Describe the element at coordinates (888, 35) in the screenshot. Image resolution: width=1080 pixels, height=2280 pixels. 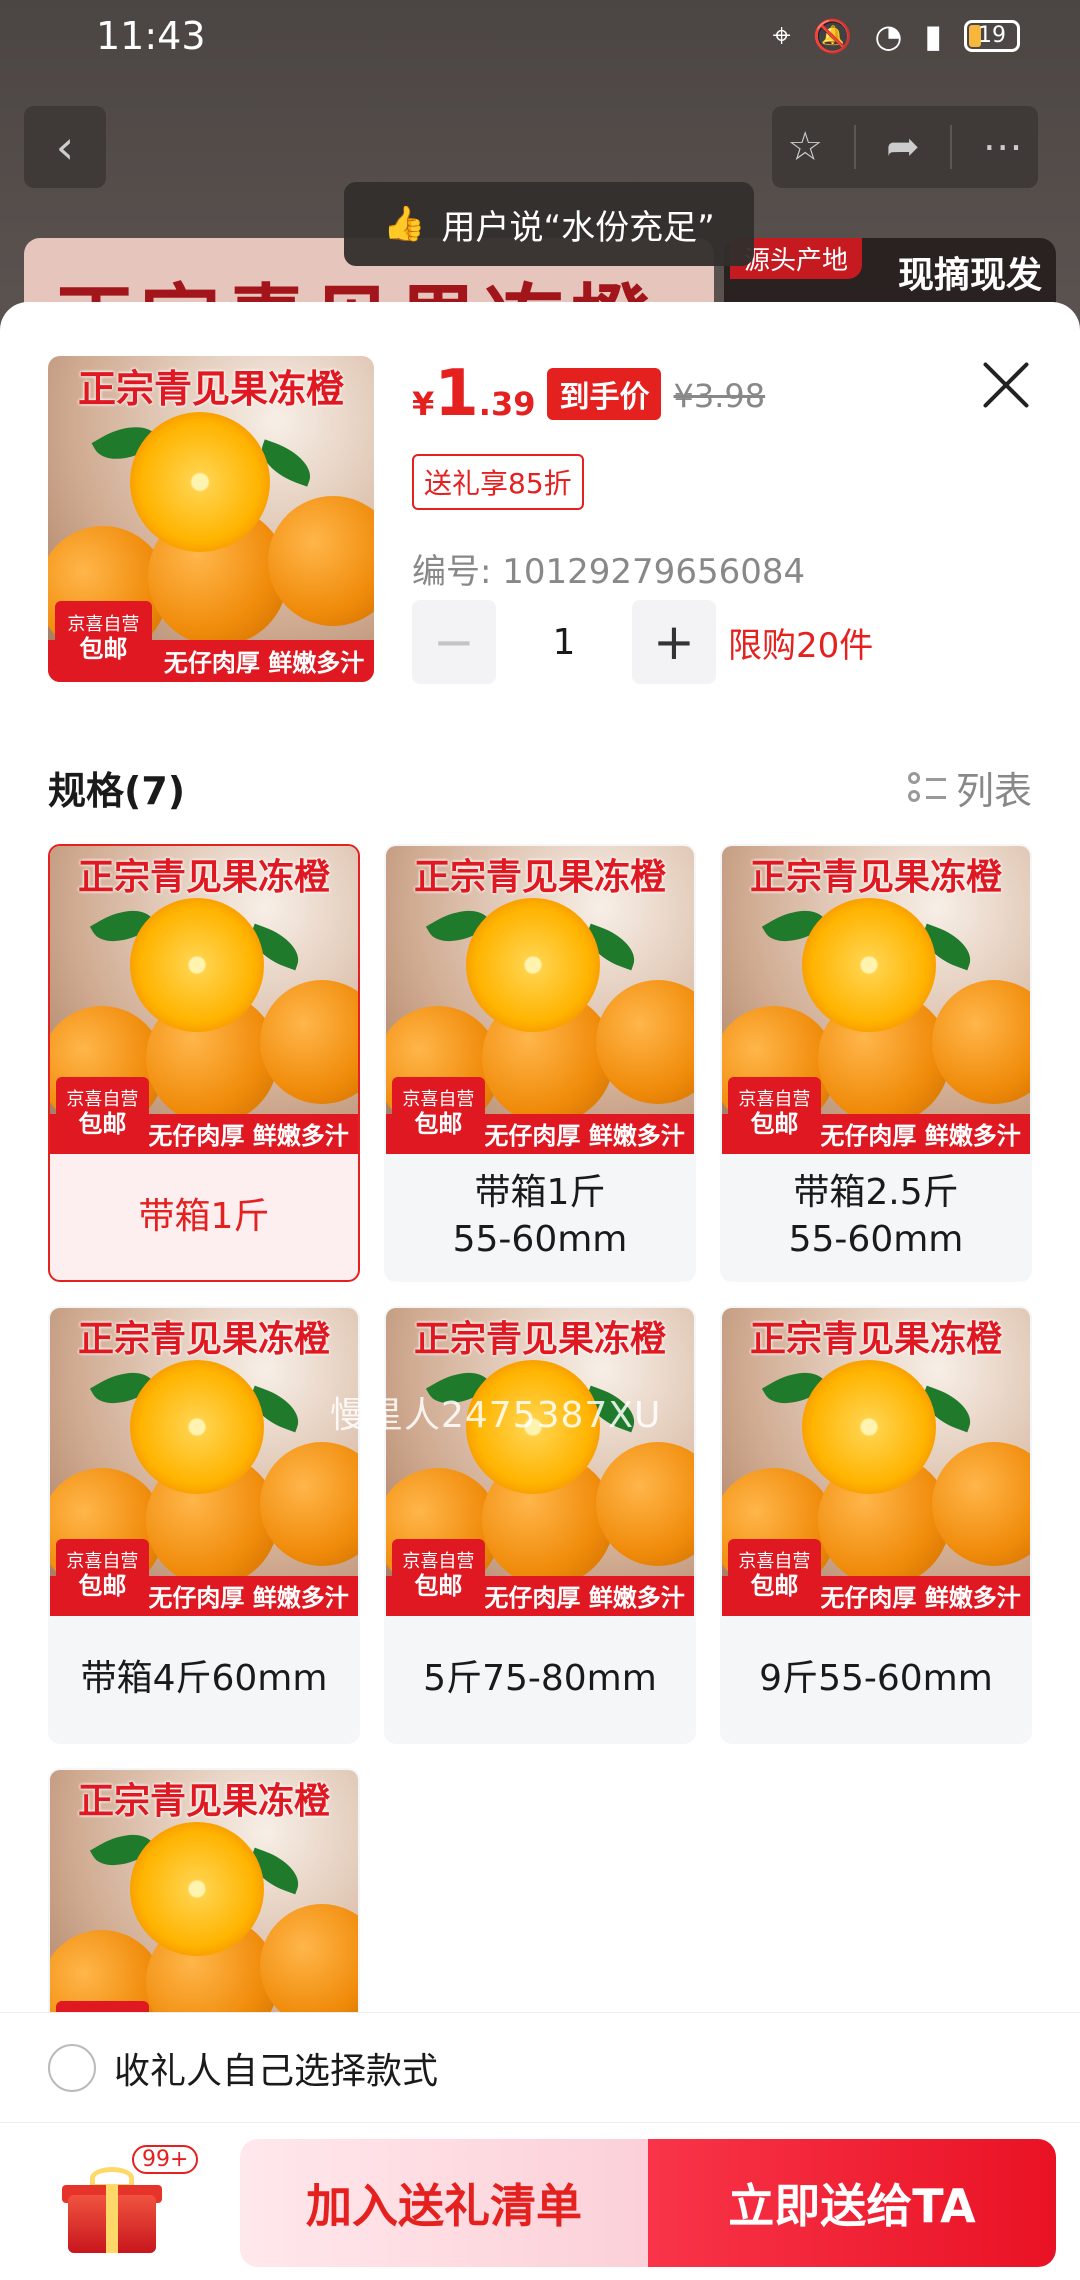
I see `wifi-icon: ◔` at that location.